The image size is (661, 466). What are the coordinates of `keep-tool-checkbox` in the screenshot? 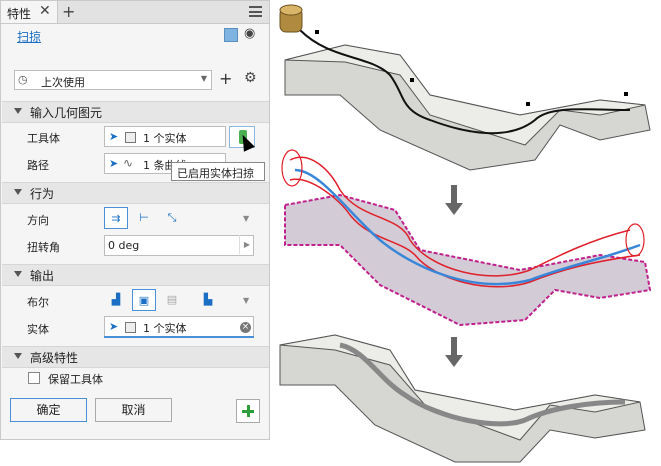 It's located at (34, 378).